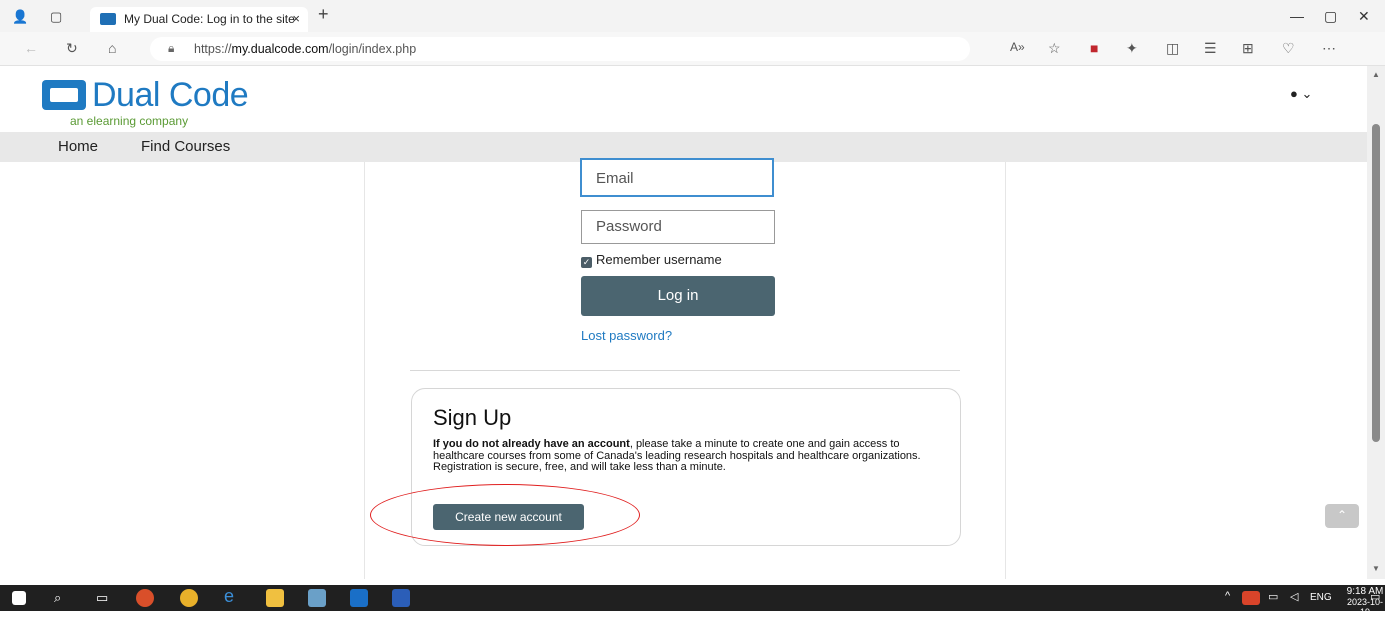  I want to click on nav-home: Home, so click(78, 146).